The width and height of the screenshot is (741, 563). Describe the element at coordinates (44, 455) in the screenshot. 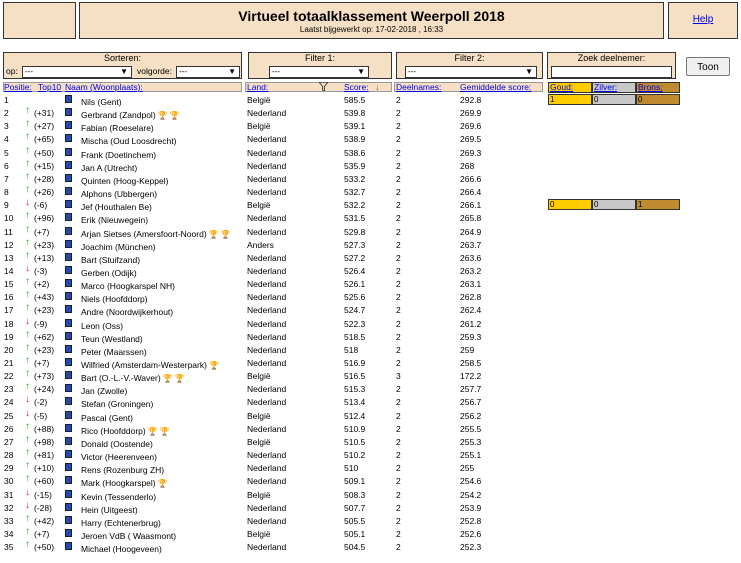

I see `row-change: (+81)` at that location.